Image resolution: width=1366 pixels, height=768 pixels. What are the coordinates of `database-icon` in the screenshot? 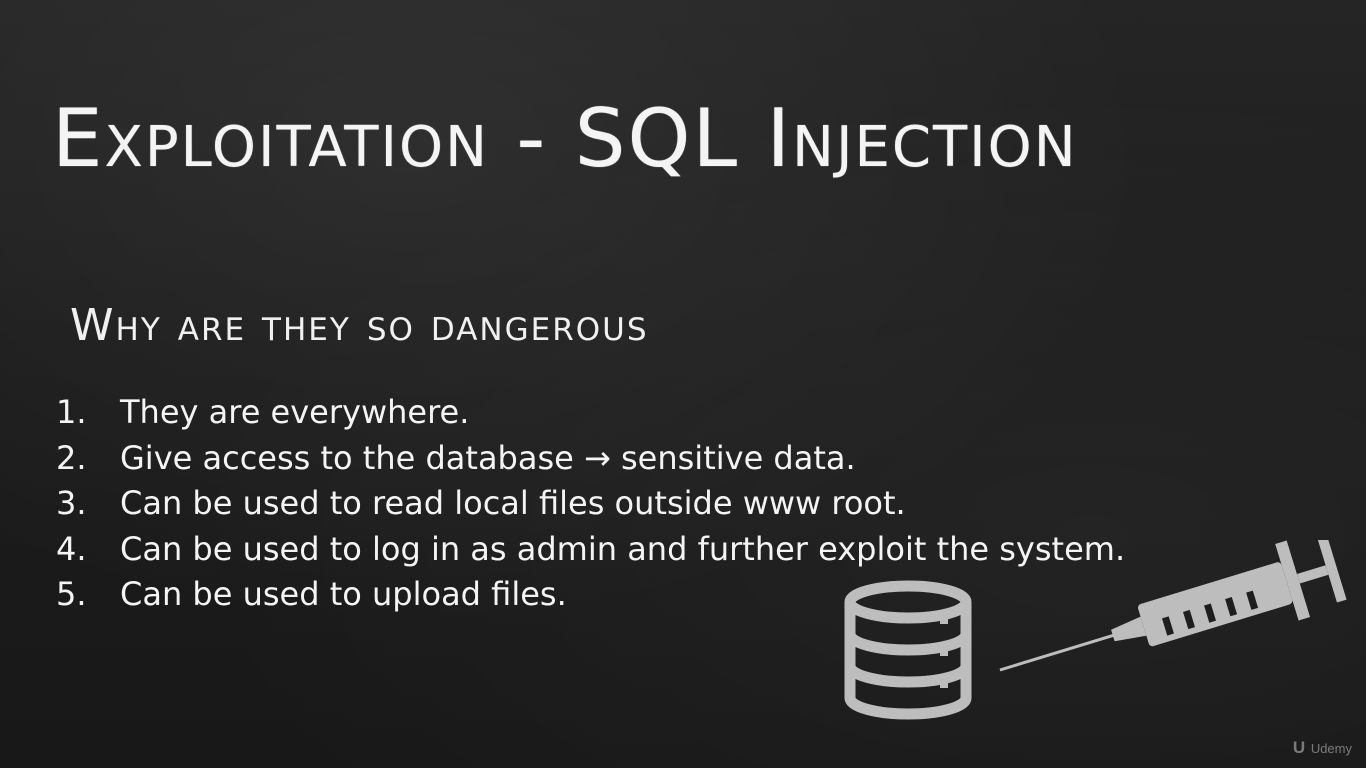 It's located at (908, 650).